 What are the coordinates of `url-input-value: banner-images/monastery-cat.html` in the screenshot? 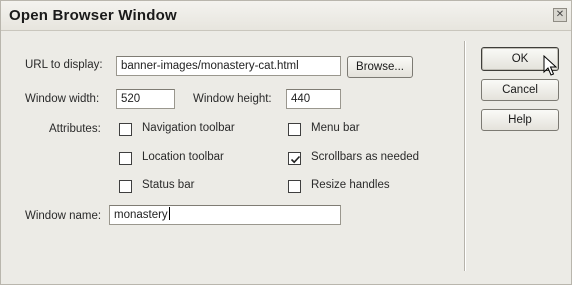 It's located at (210, 66).